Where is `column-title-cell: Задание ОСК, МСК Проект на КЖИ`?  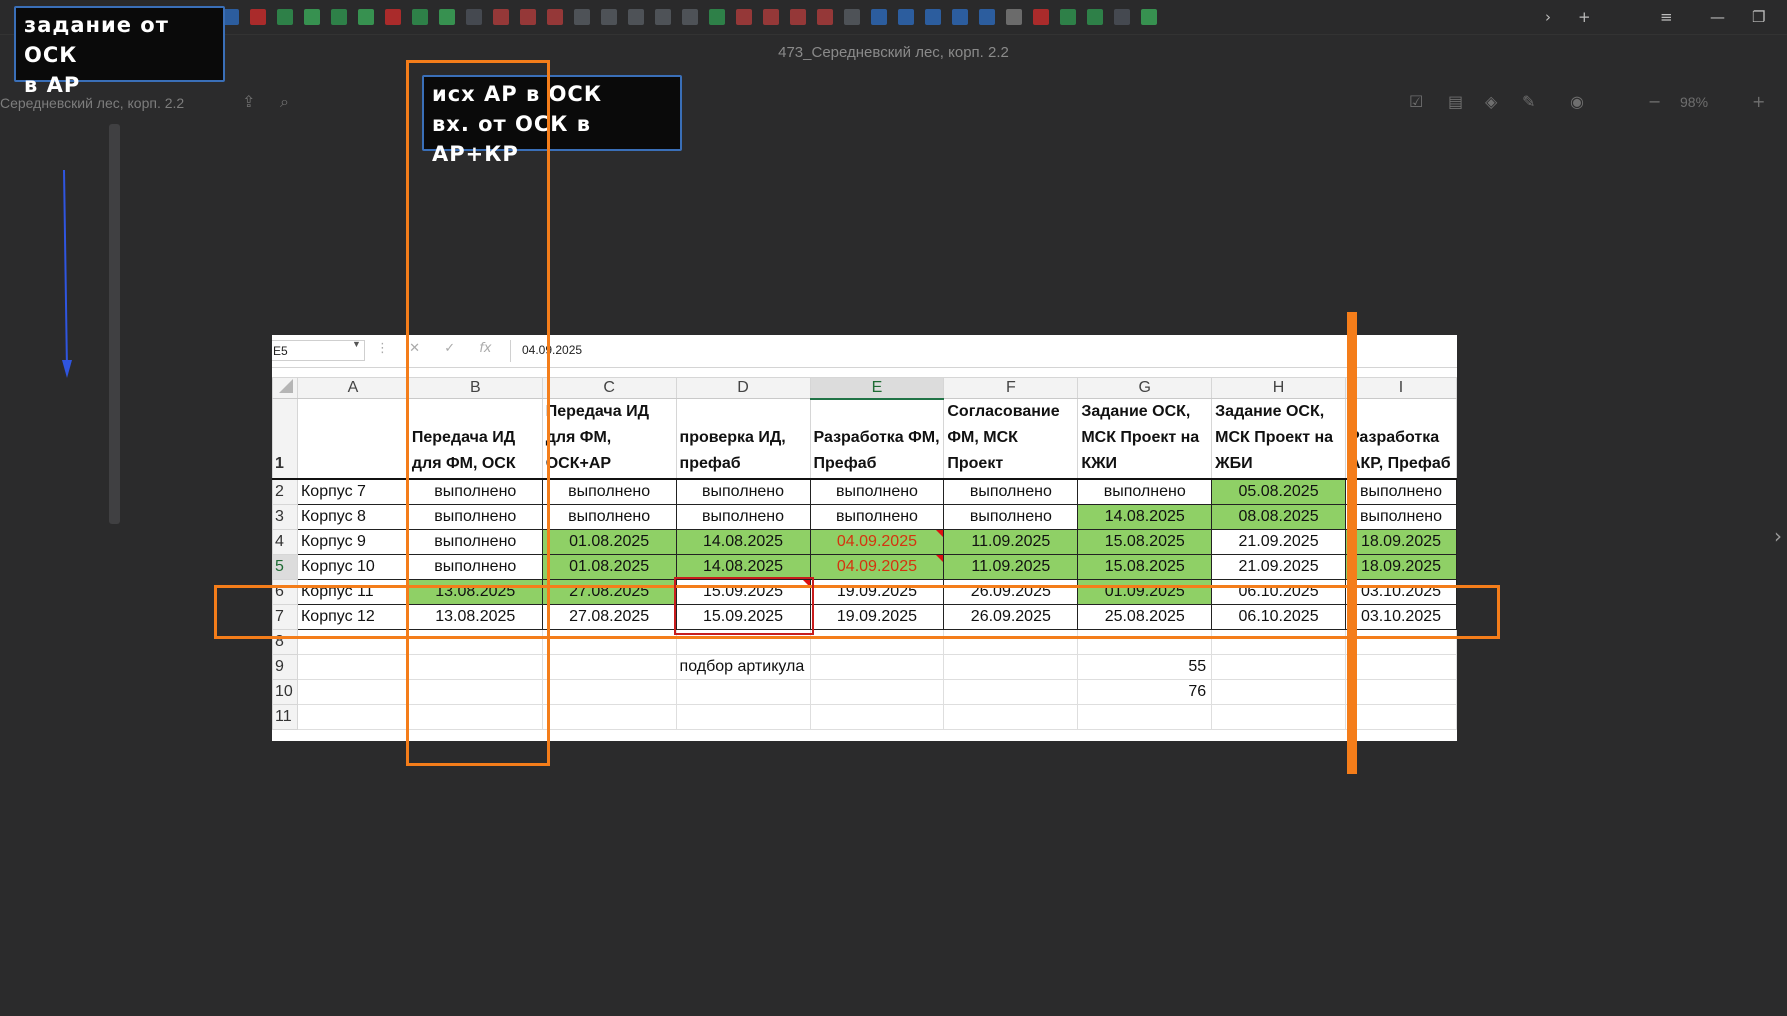
column-title-cell: Задание ОСК, МСК Проект на КЖИ is located at coordinates (1145, 439).